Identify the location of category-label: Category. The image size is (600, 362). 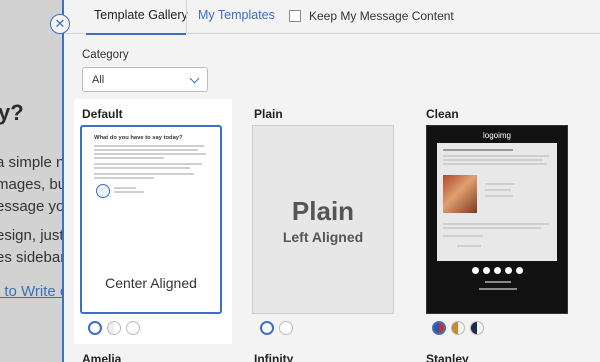
(105, 55).